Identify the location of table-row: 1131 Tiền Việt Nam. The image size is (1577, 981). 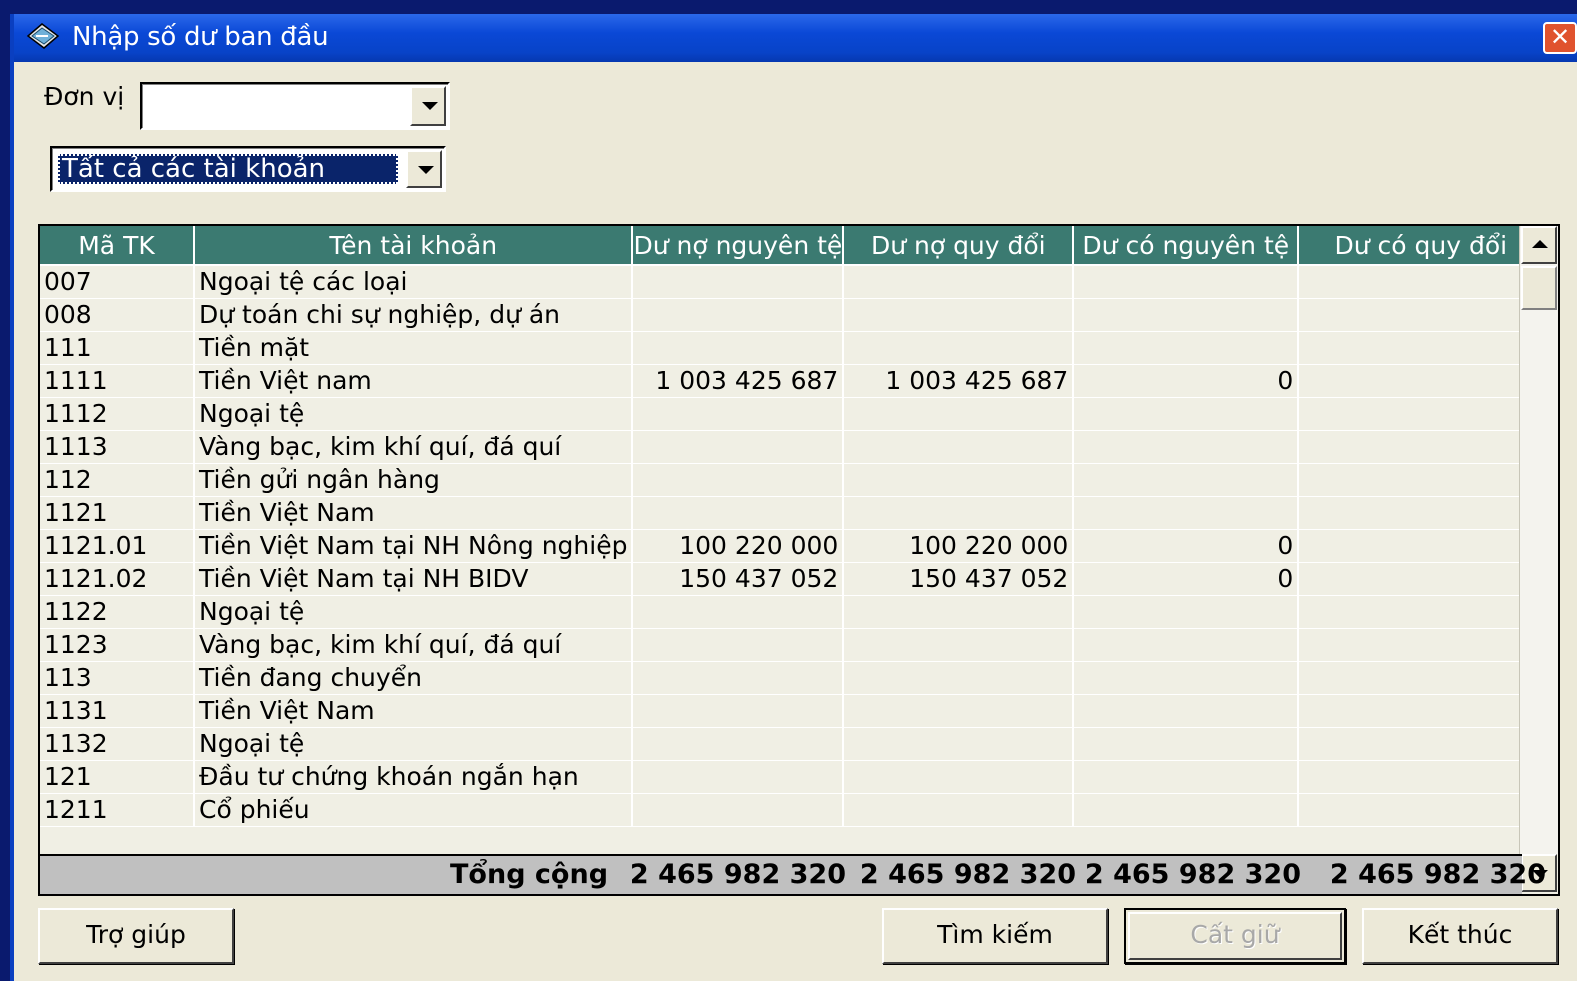
(792, 711).